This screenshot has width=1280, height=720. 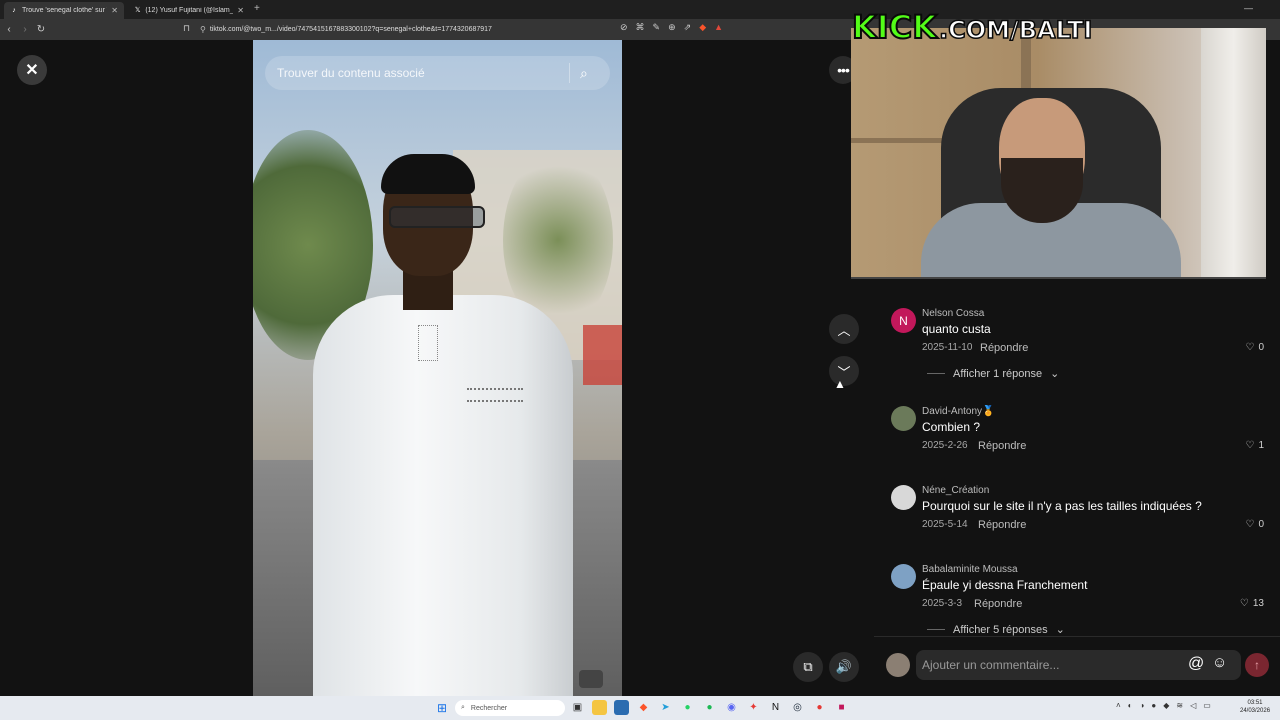 What do you see at coordinates (903, 320) in the screenshot?
I see `avatar: N` at bounding box center [903, 320].